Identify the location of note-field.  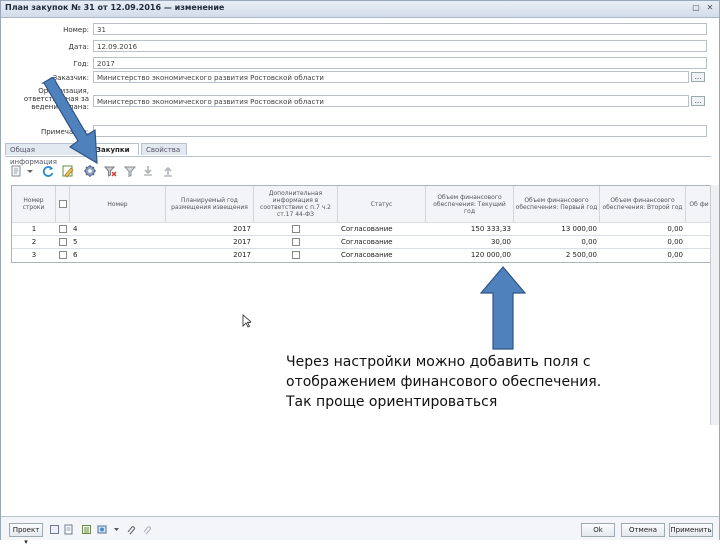
(400, 131).